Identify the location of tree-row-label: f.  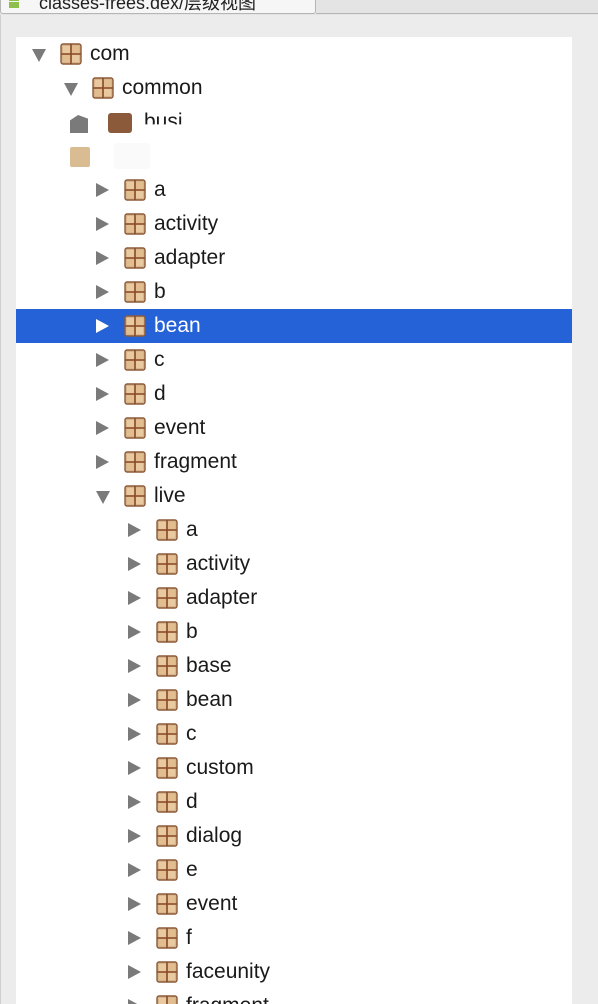
(189, 937).